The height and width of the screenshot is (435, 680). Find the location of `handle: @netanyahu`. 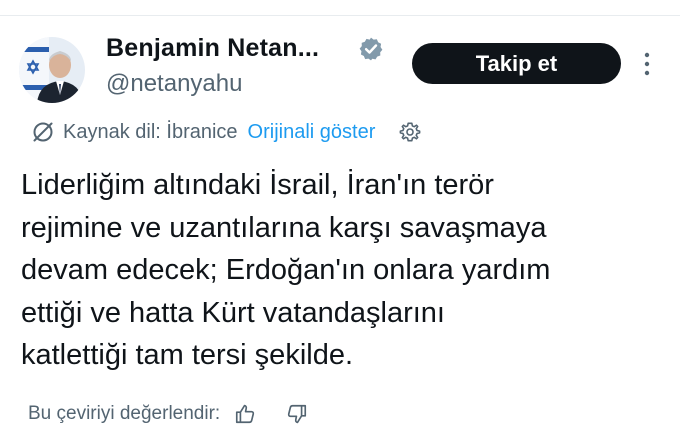

handle: @netanyahu is located at coordinates (174, 84).